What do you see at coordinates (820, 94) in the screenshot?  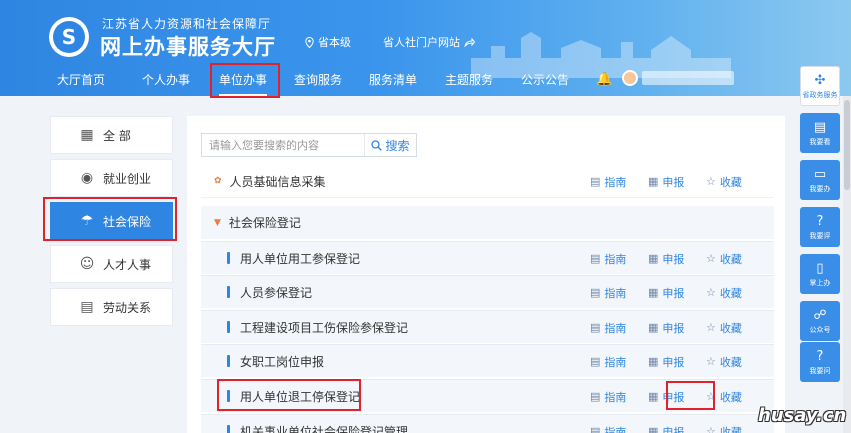 I see `float-label: 省政务服务` at bounding box center [820, 94].